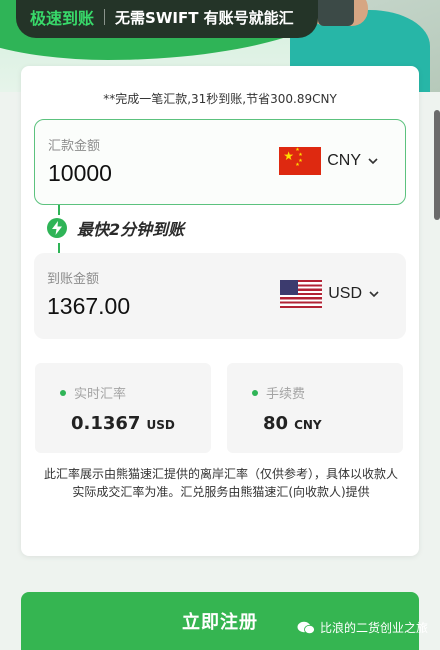 The height and width of the screenshot is (650, 440). What do you see at coordinates (160, 425) in the screenshot?
I see `exchange-rate-unit: USD` at bounding box center [160, 425].